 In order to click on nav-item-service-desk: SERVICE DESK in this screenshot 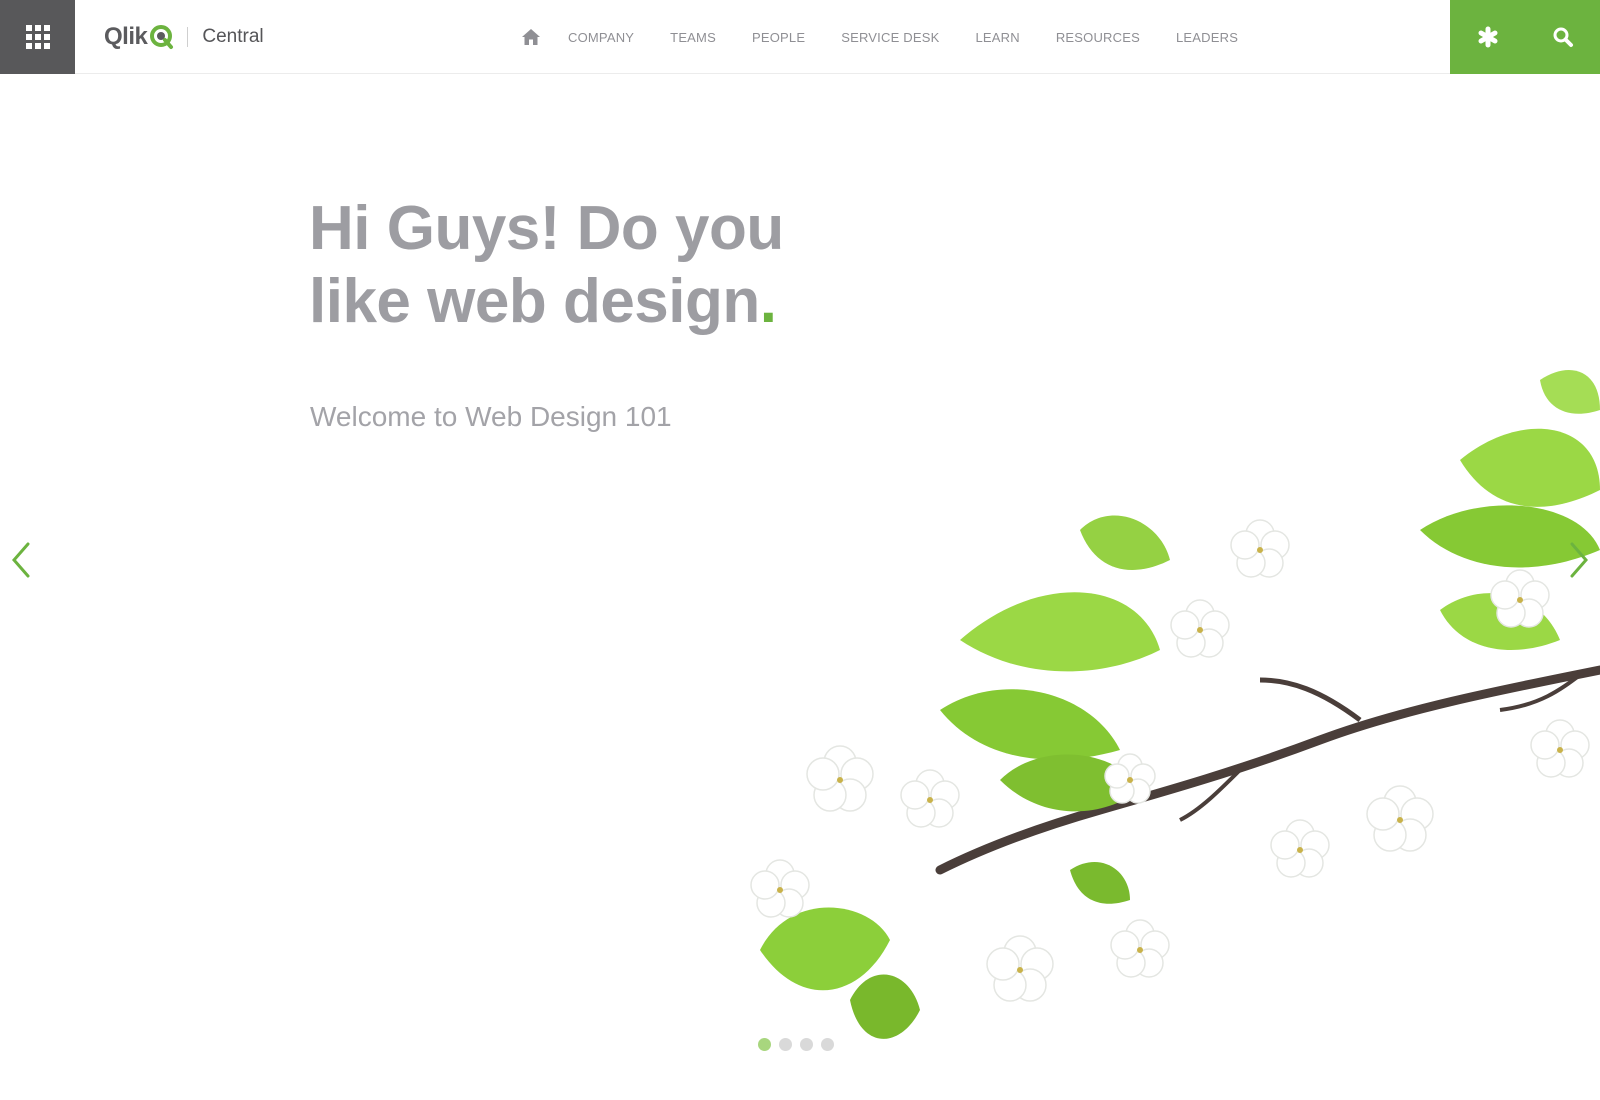, I will do `click(890, 37)`.